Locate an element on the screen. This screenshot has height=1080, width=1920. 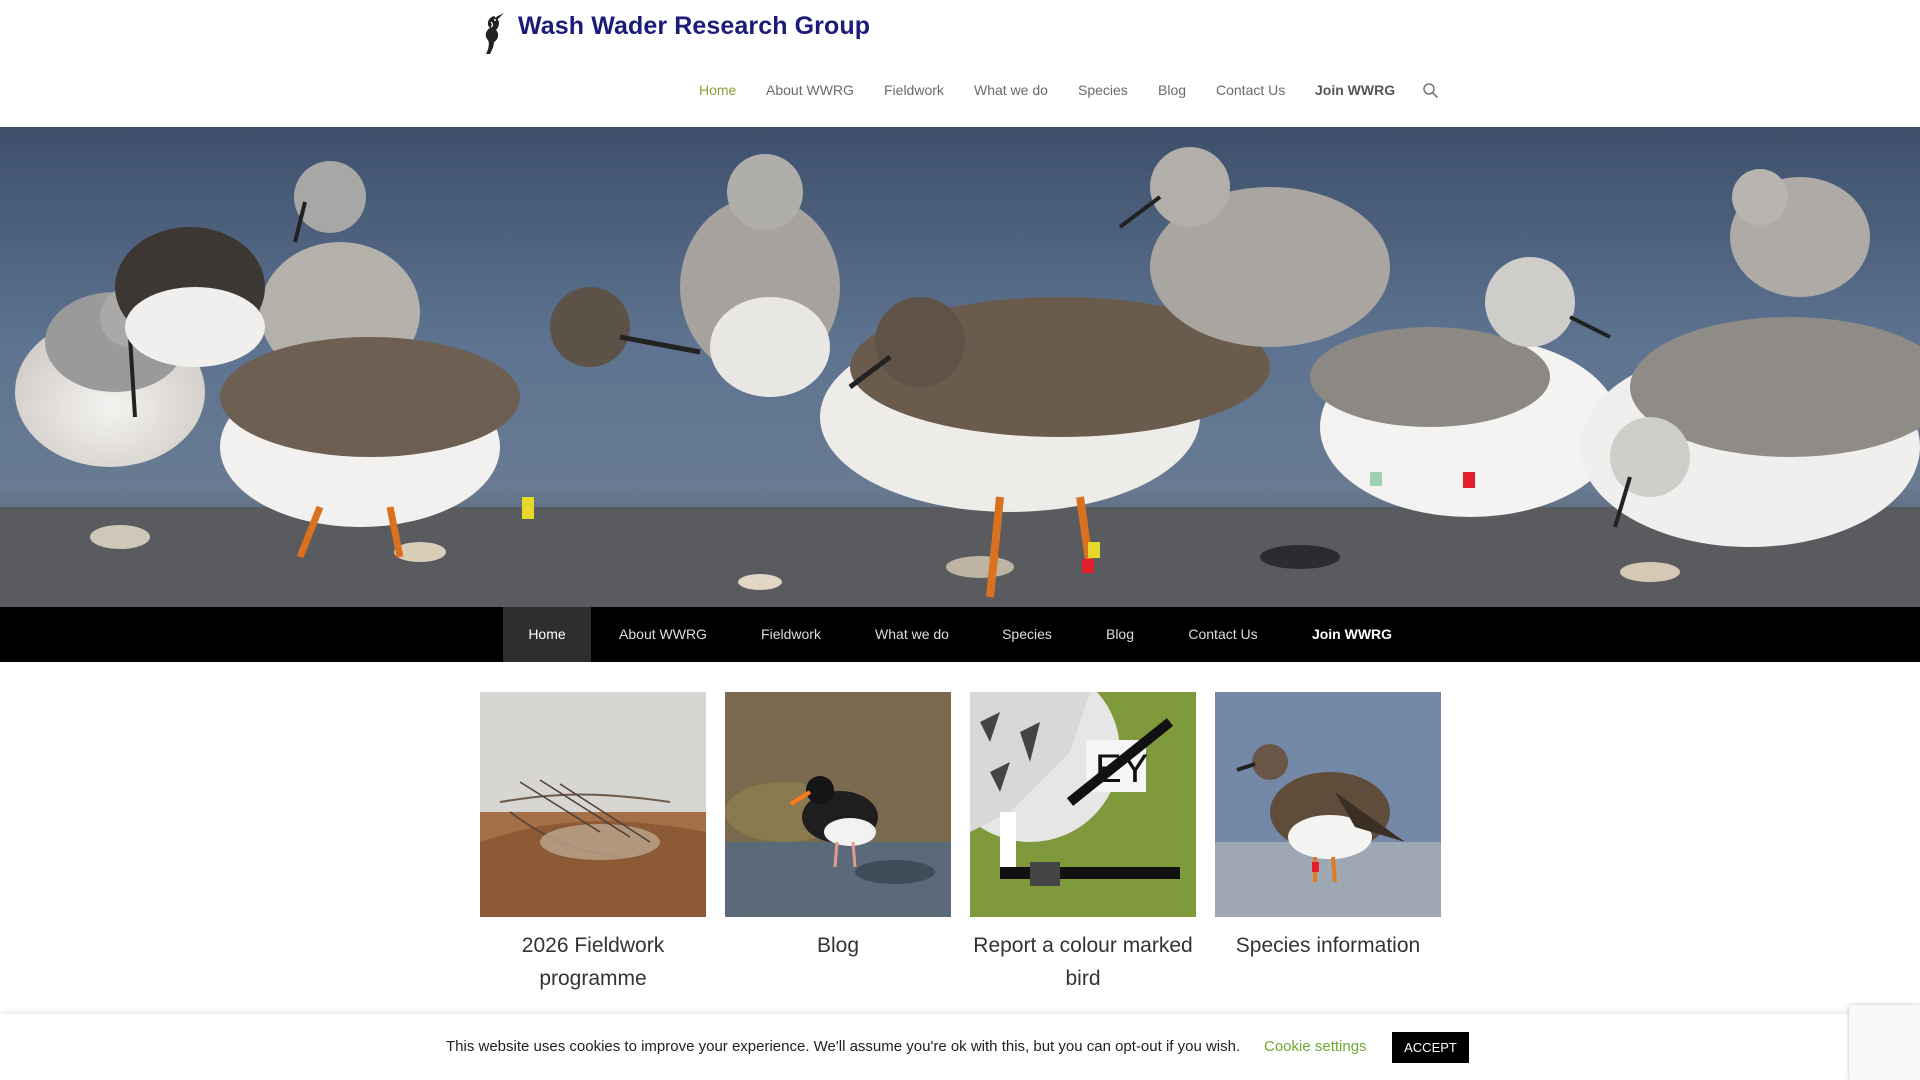
main-nav-about: About WWRG is located at coordinates (663, 634).